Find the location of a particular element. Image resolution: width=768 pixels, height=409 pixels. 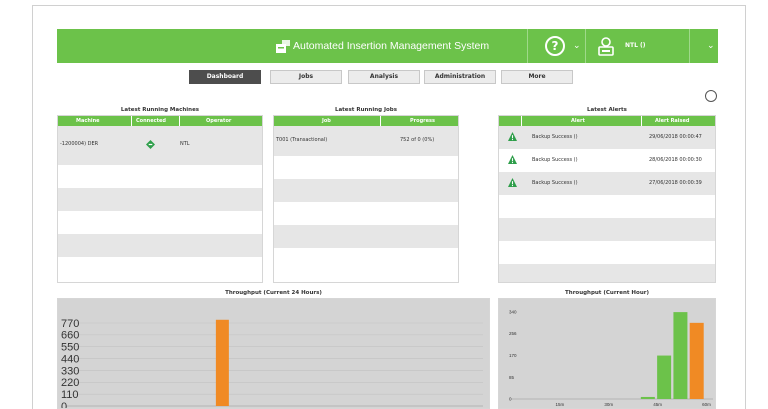

job-name: T001 (Transactional) is located at coordinates (302, 140).